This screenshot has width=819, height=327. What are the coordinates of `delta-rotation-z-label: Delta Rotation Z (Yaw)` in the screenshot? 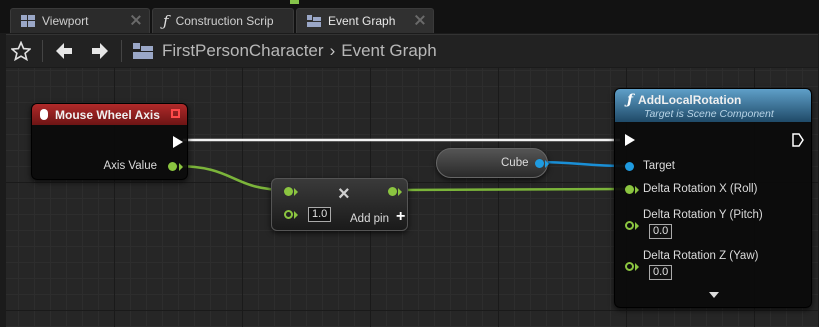 It's located at (701, 256).